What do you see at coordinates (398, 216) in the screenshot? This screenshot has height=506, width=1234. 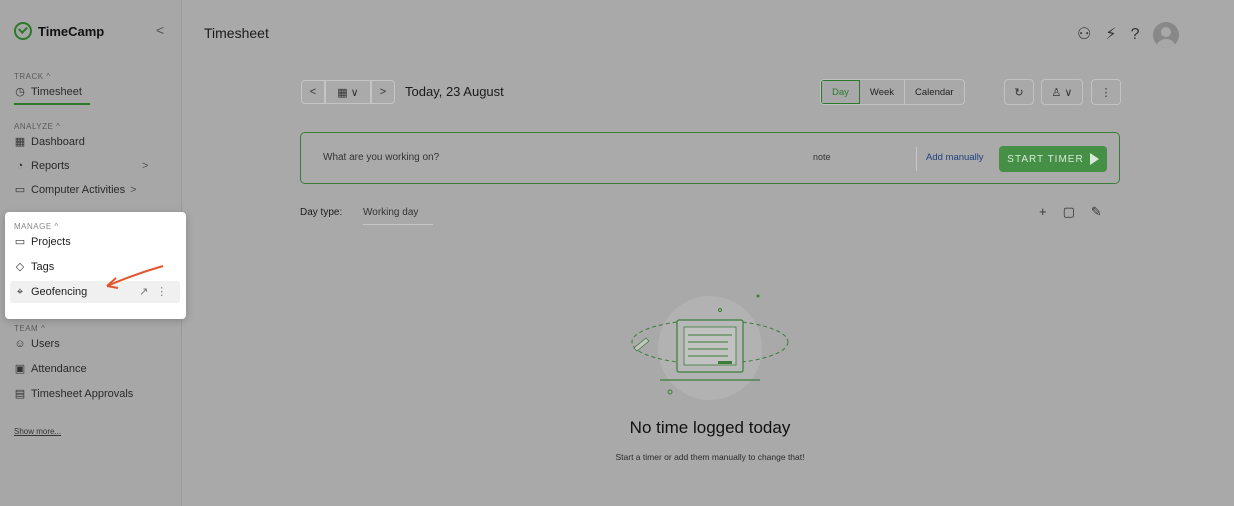 I see `day-type-select: Working day` at bounding box center [398, 216].